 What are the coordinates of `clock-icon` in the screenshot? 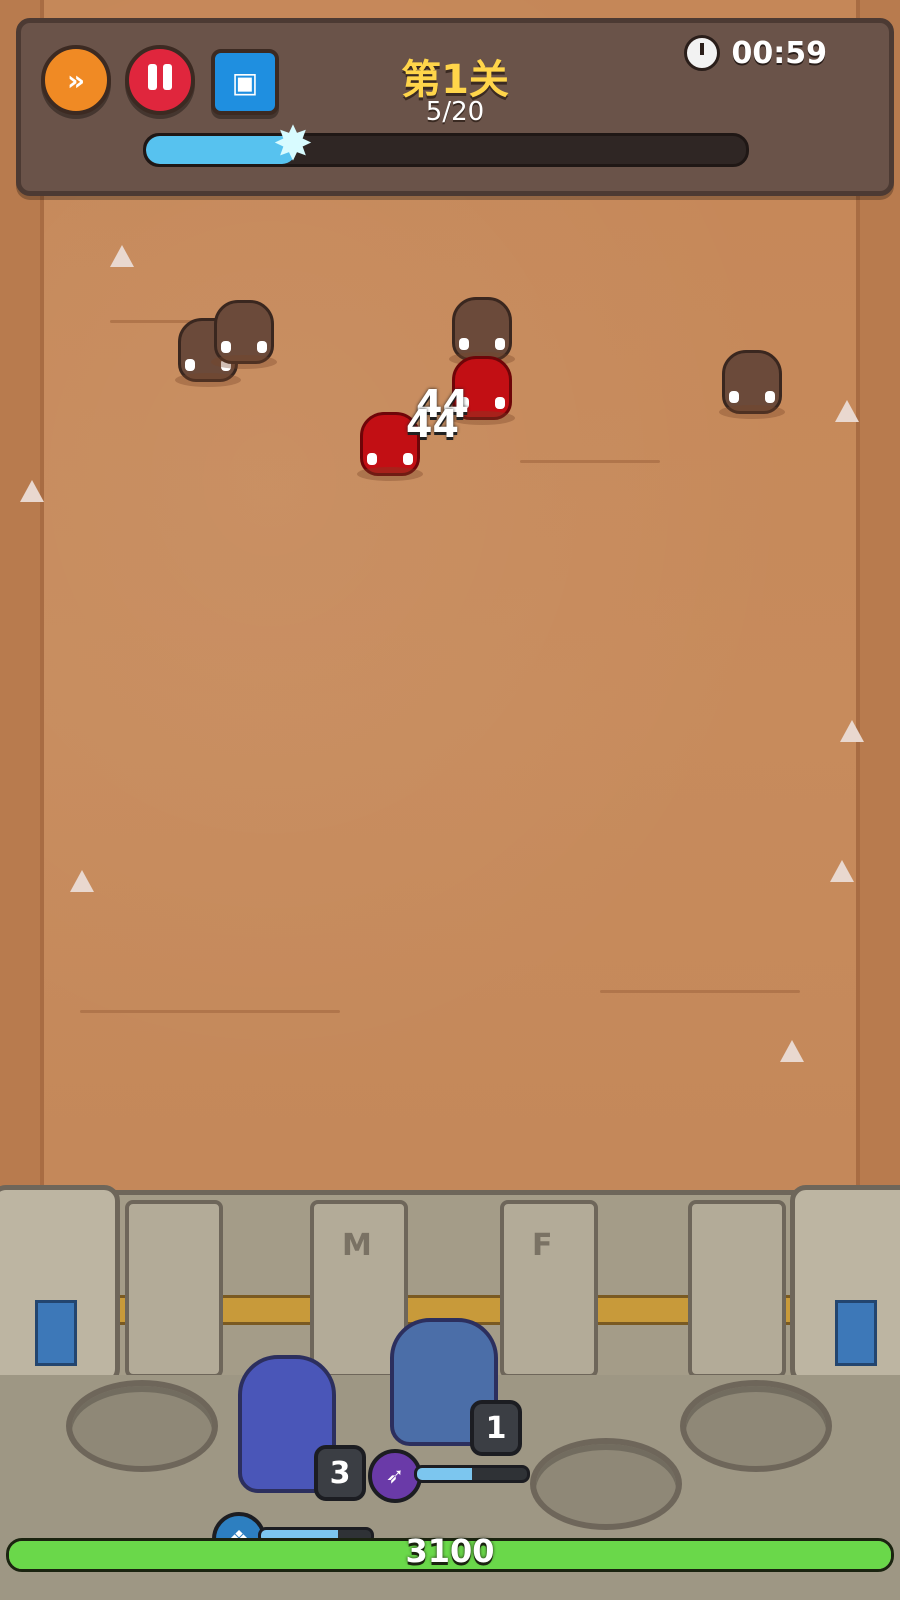 It's located at (701, 53).